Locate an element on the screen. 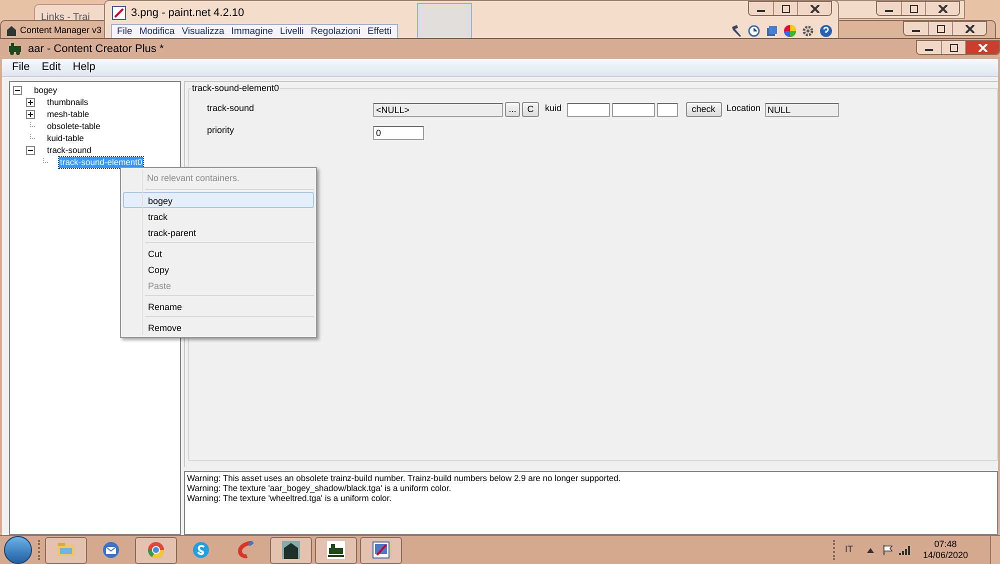 This screenshot has width=1000, height=564. menu-item: Immagine is located at coordinates (252, 32).